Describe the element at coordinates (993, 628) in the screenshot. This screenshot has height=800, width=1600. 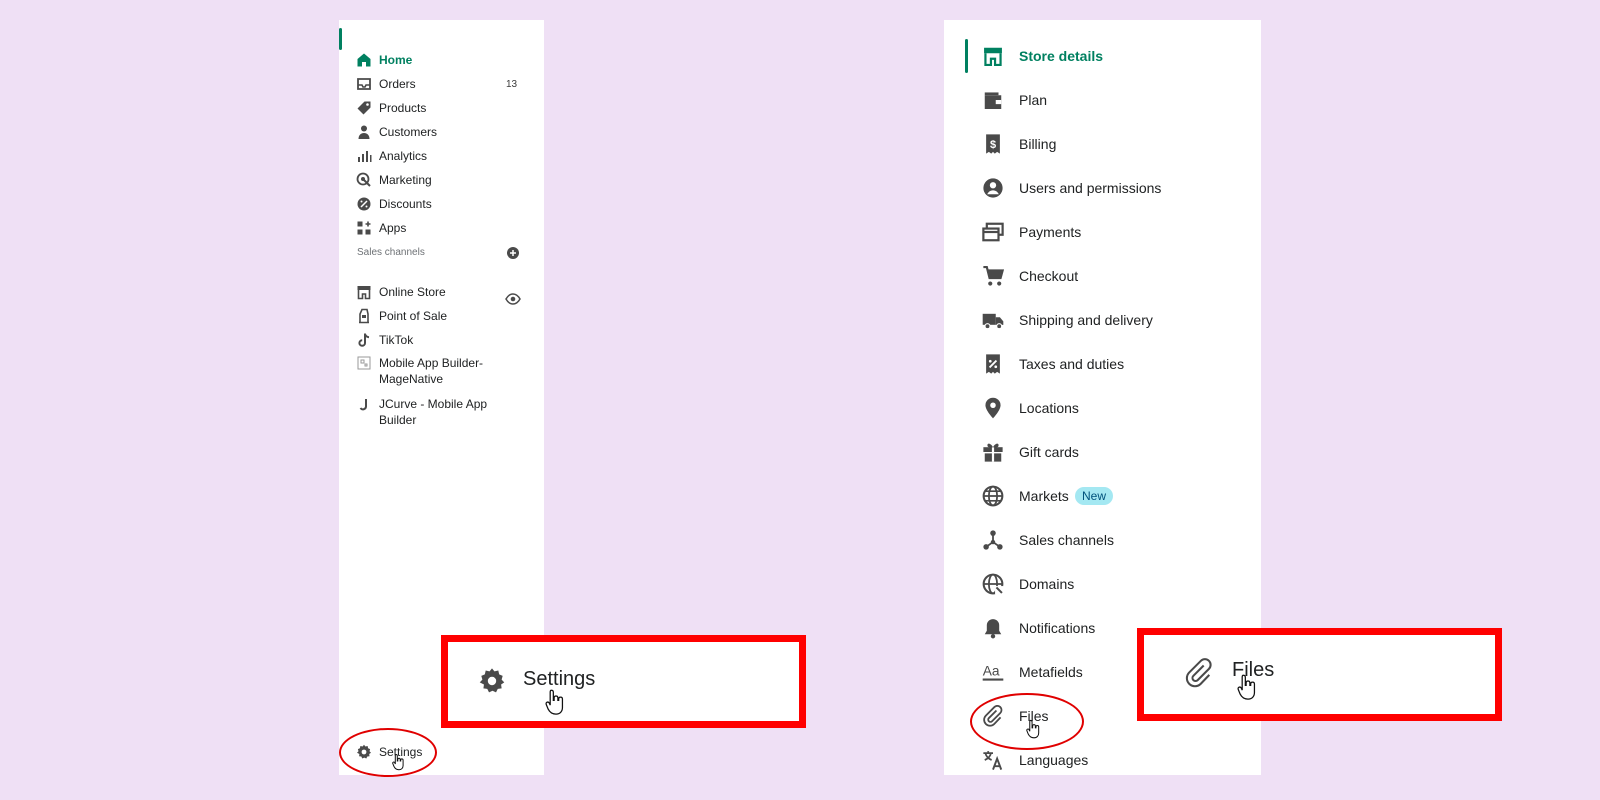
I see `bell-icon` at that location.